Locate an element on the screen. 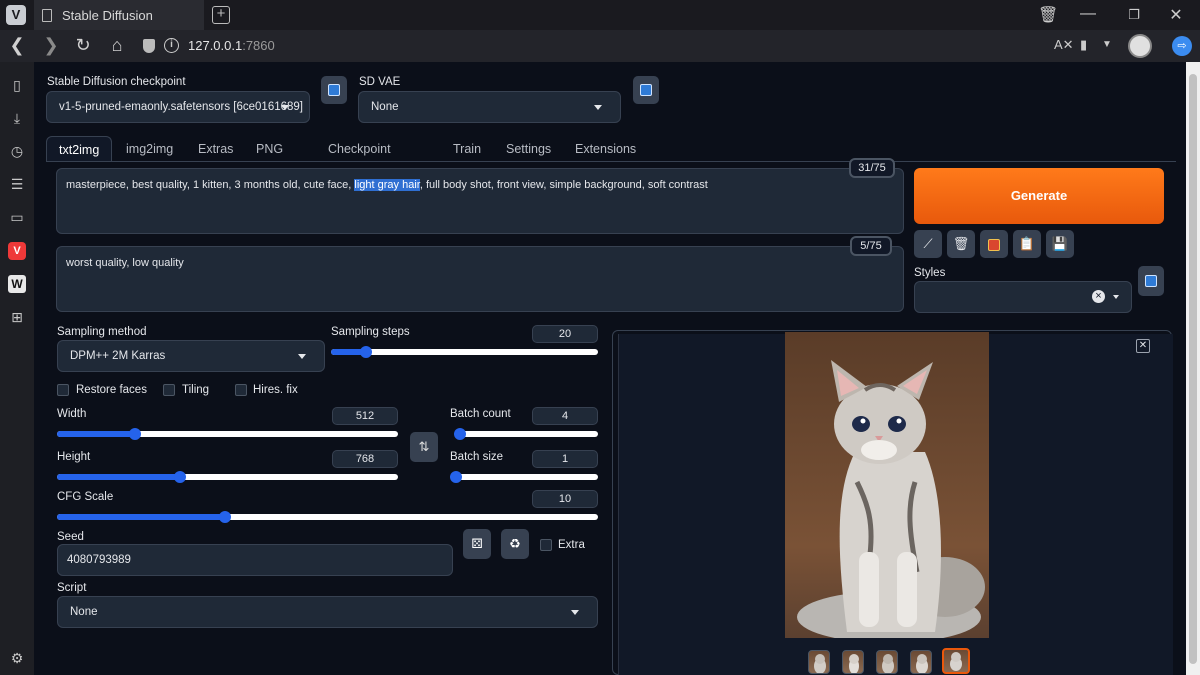  translate-icon: A✕ is located at coordinates (1064, 45).